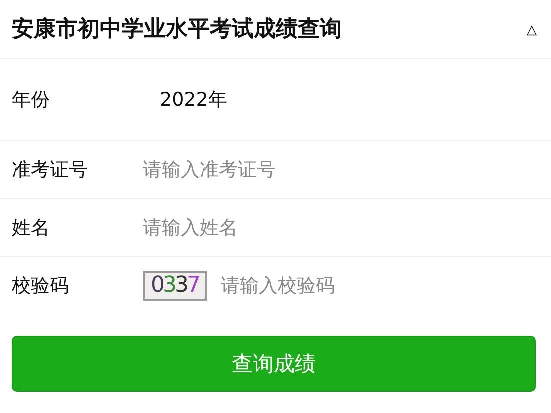 This screenshot has width=551, height=413. What do you see at coordinates (194, 100) in the screenshot?
I see `year-value: 2022年` at bounding box center [194, 100].